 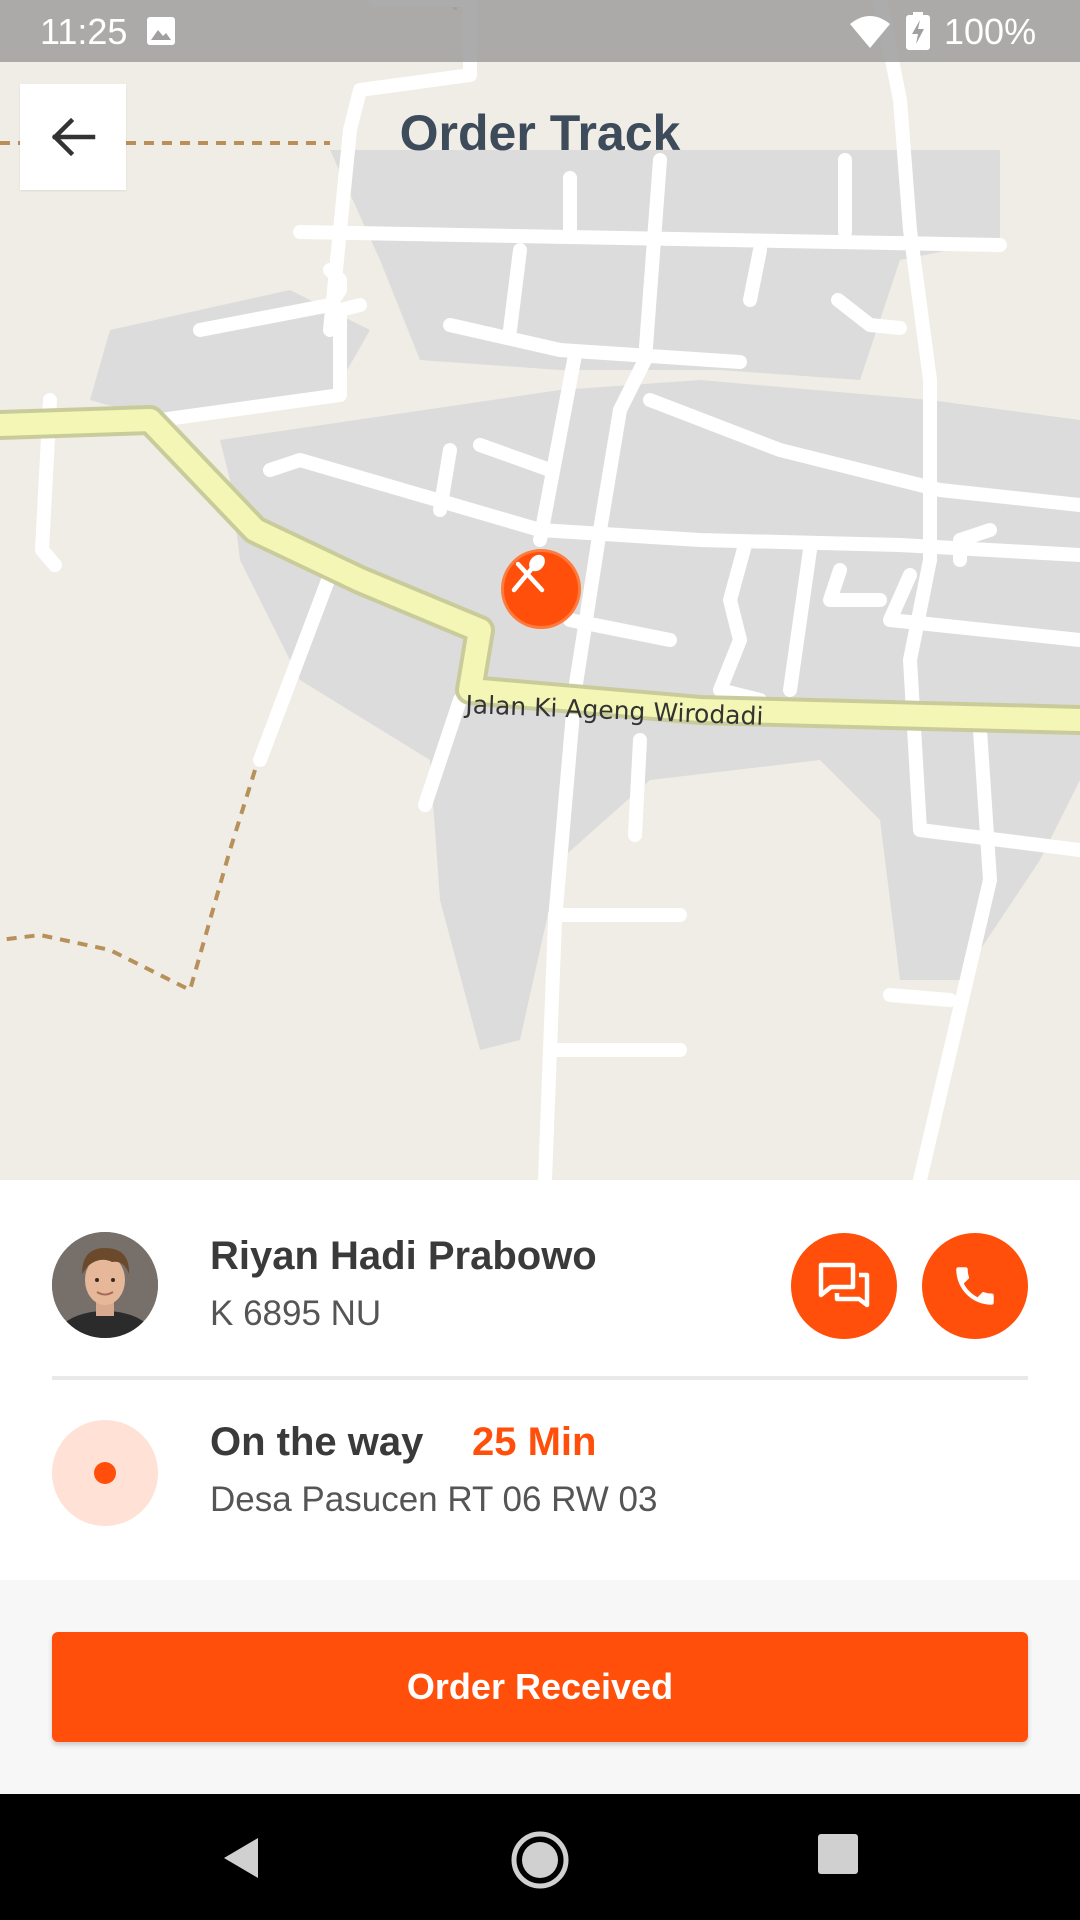 I want to click on eta-time: 25 Min, so click(x=534, y=1442).